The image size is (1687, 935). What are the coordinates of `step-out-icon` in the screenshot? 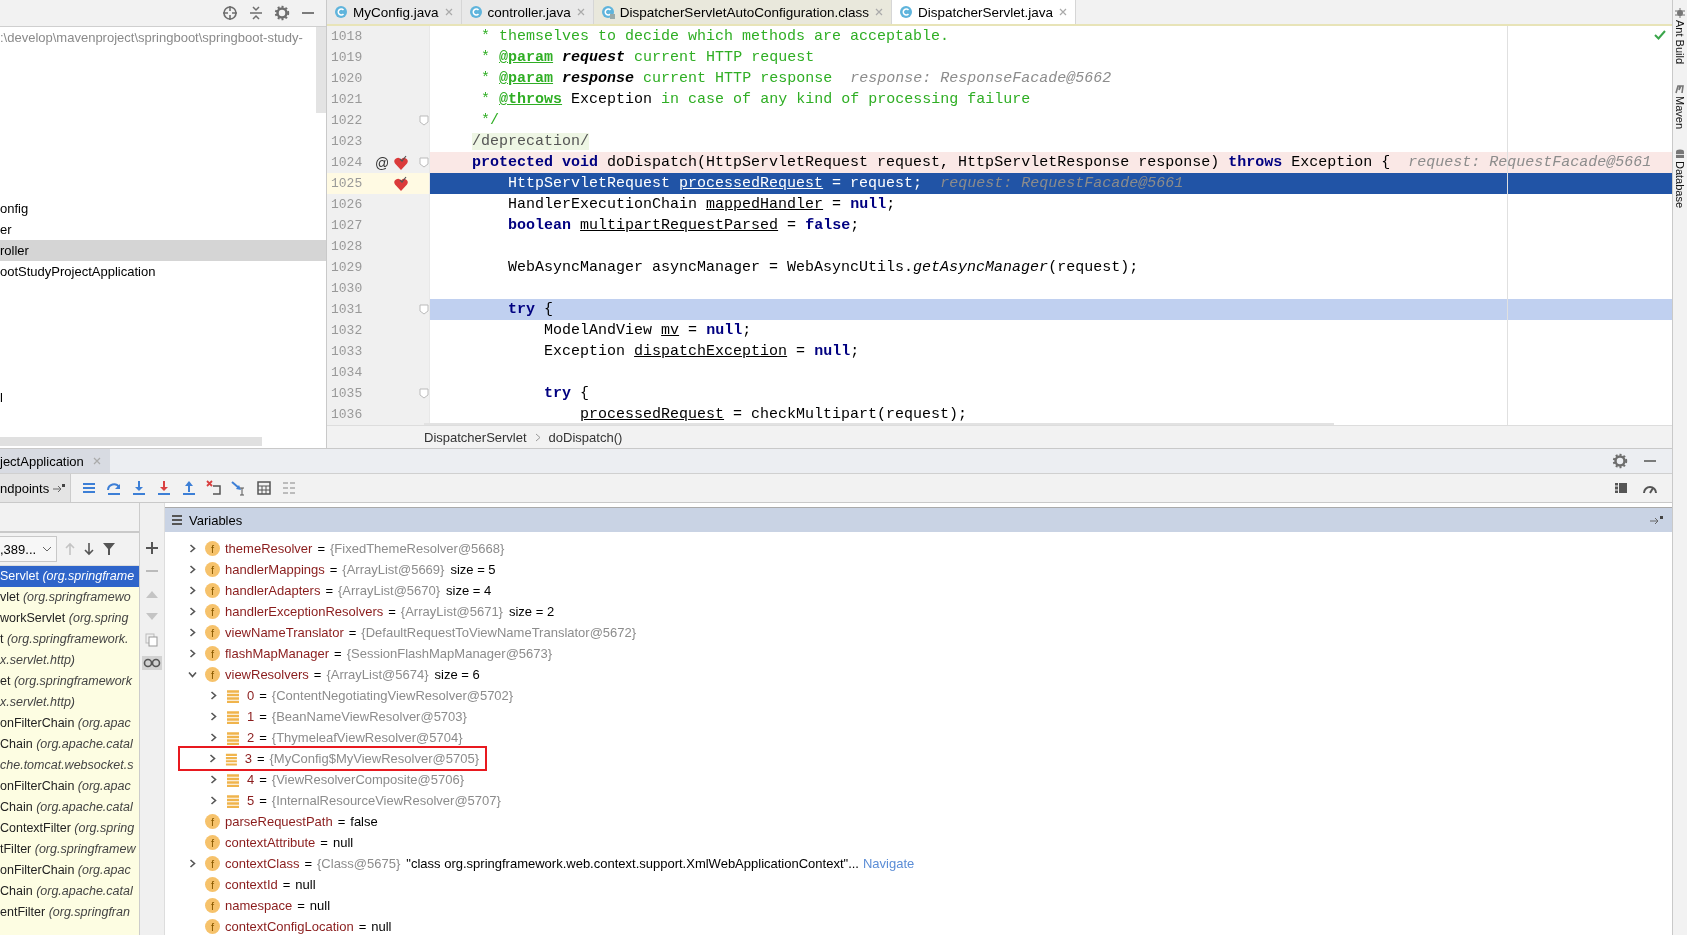 It's located at (189, 488).